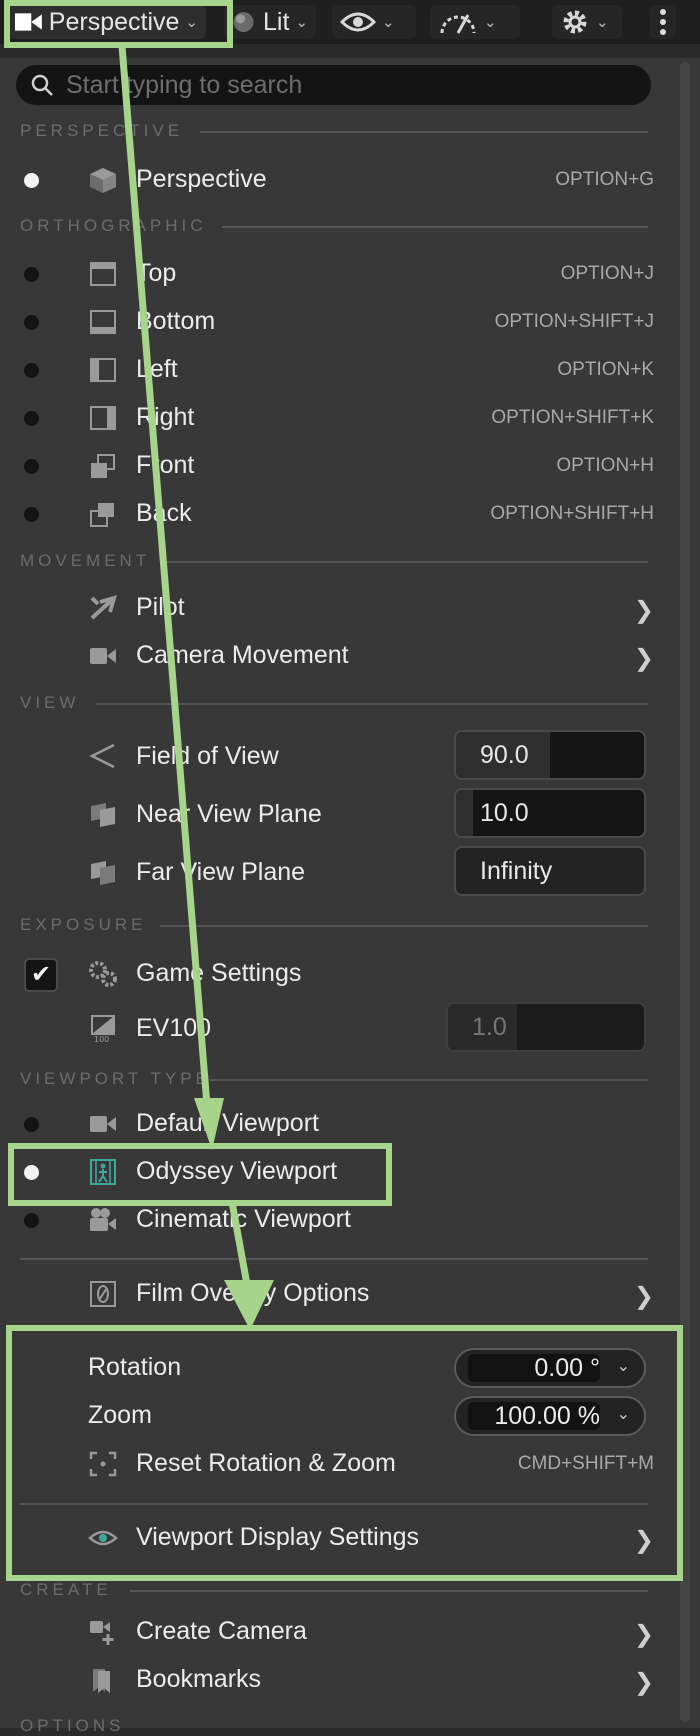 This screenshot has height=1736, width=700. What do you see at coordinates (350, 1680) in the screenshot?
I see `menu-item-bookmarks: Bookmarks ❯` at bounding box center [350, 1680].